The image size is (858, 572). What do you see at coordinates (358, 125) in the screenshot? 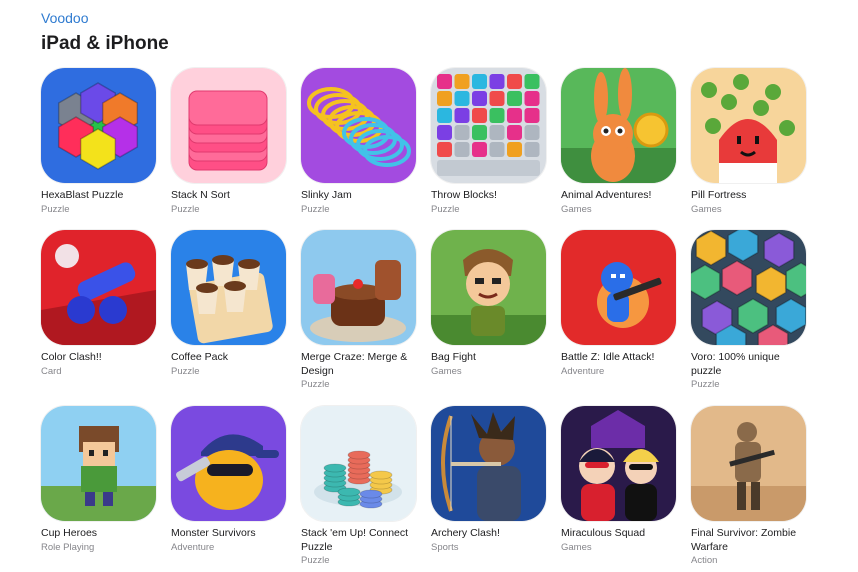
I see `slinky-icon` at bounding box center [358, 125].